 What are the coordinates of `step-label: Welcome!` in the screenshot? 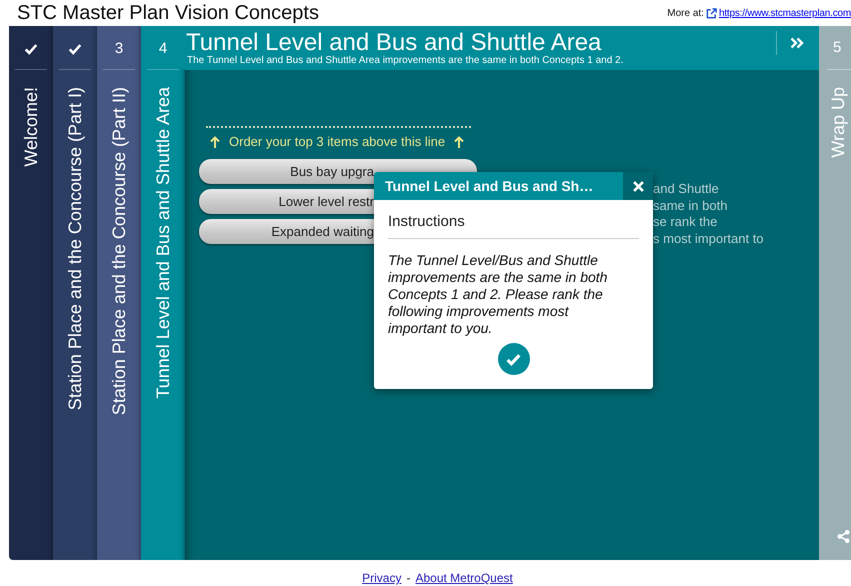 It's located at (31, 127).